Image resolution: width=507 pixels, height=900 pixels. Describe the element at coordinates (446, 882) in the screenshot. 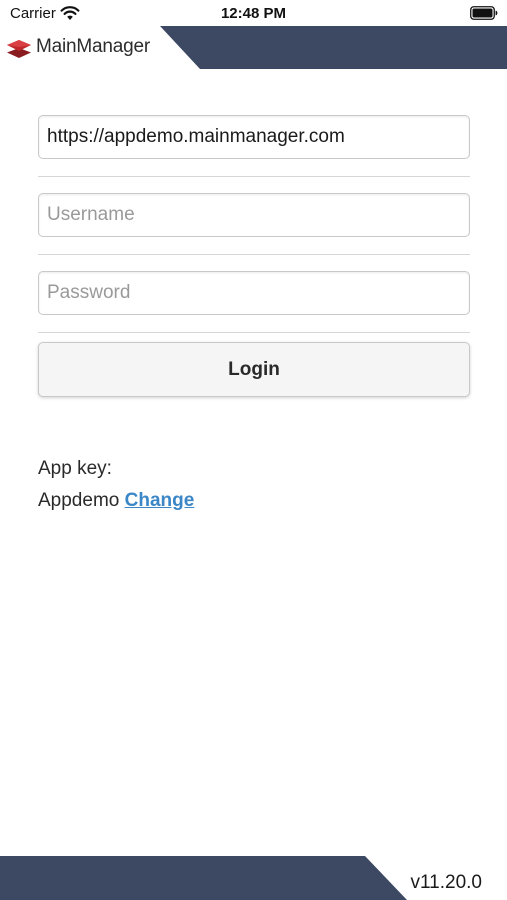

I see `version-label: v11.20.0` at that location.